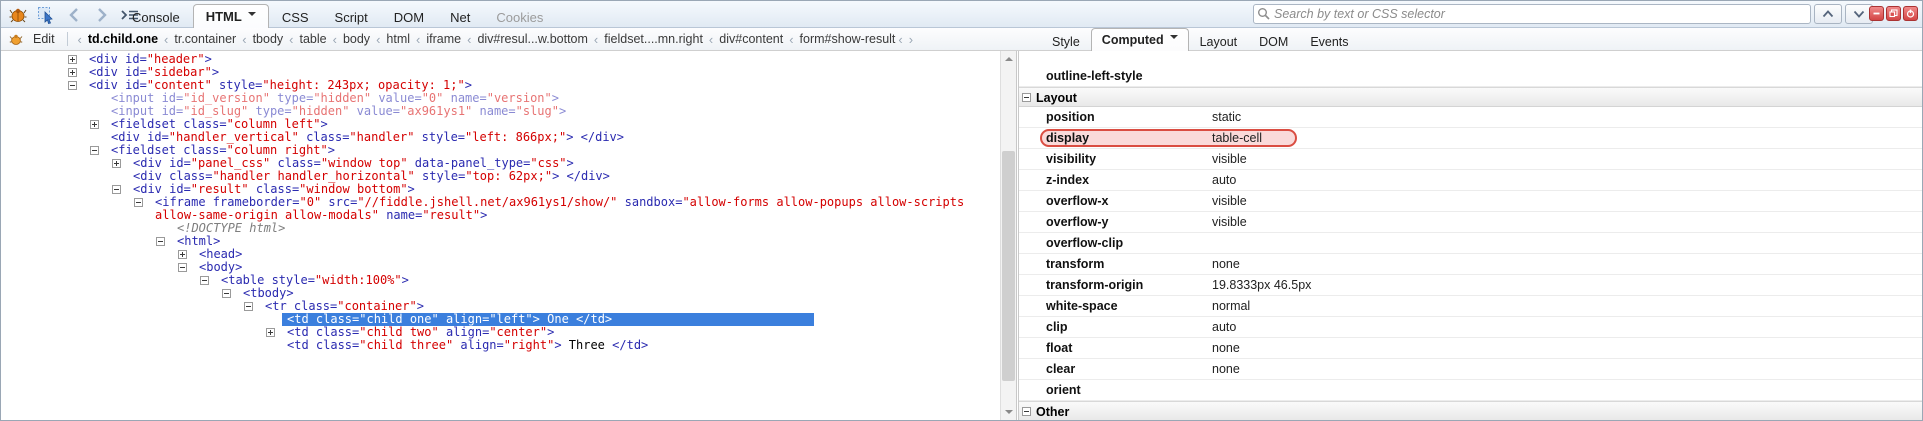 The image size is (1923, 421). Describe the element at coordinates (1063, 390) in the screenshot. I see `property-name: orient` at that location.